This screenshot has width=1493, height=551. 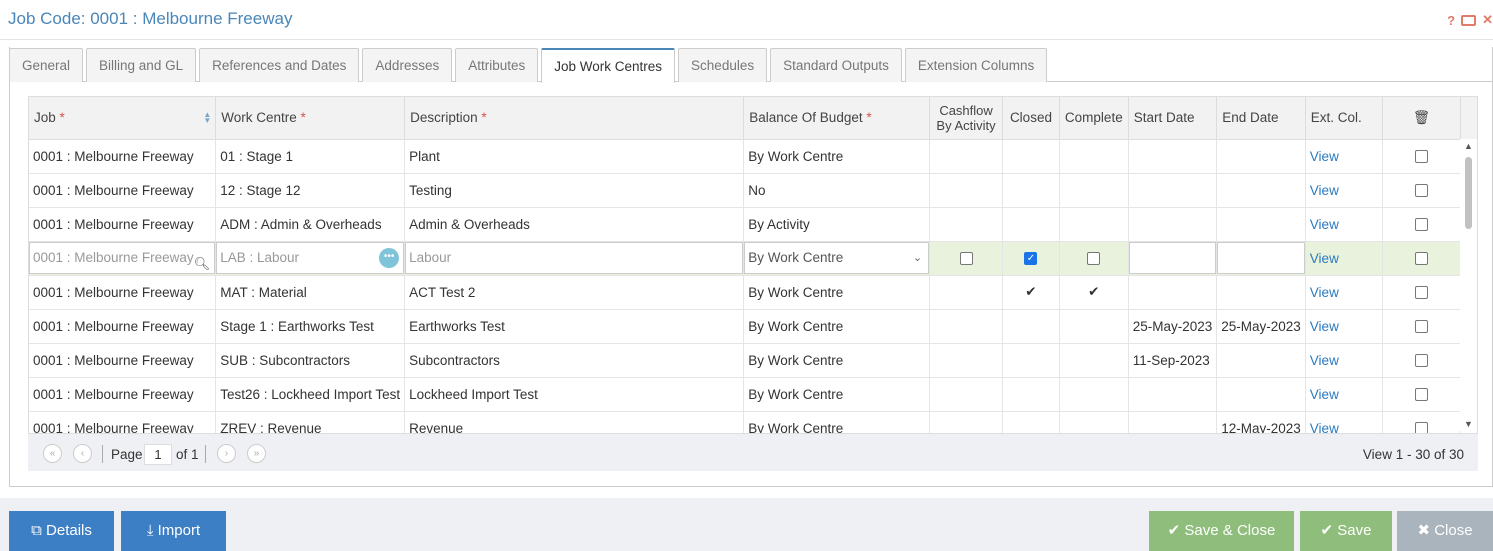 What do you see at coordinates (310, 360) in the screenshot?
I see `cell-work-centre: SUB : Subcontractors` at bounding box center [310, 360].